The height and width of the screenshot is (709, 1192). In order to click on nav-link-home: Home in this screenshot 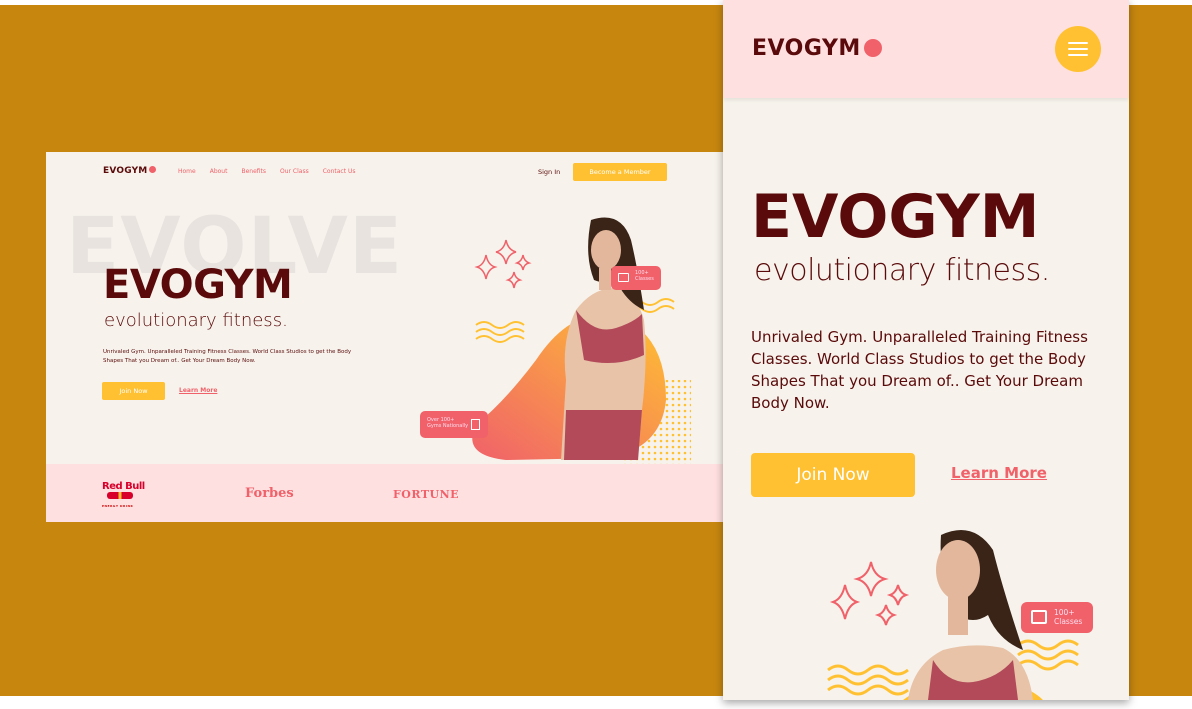, I will do `click(187, 171)`.